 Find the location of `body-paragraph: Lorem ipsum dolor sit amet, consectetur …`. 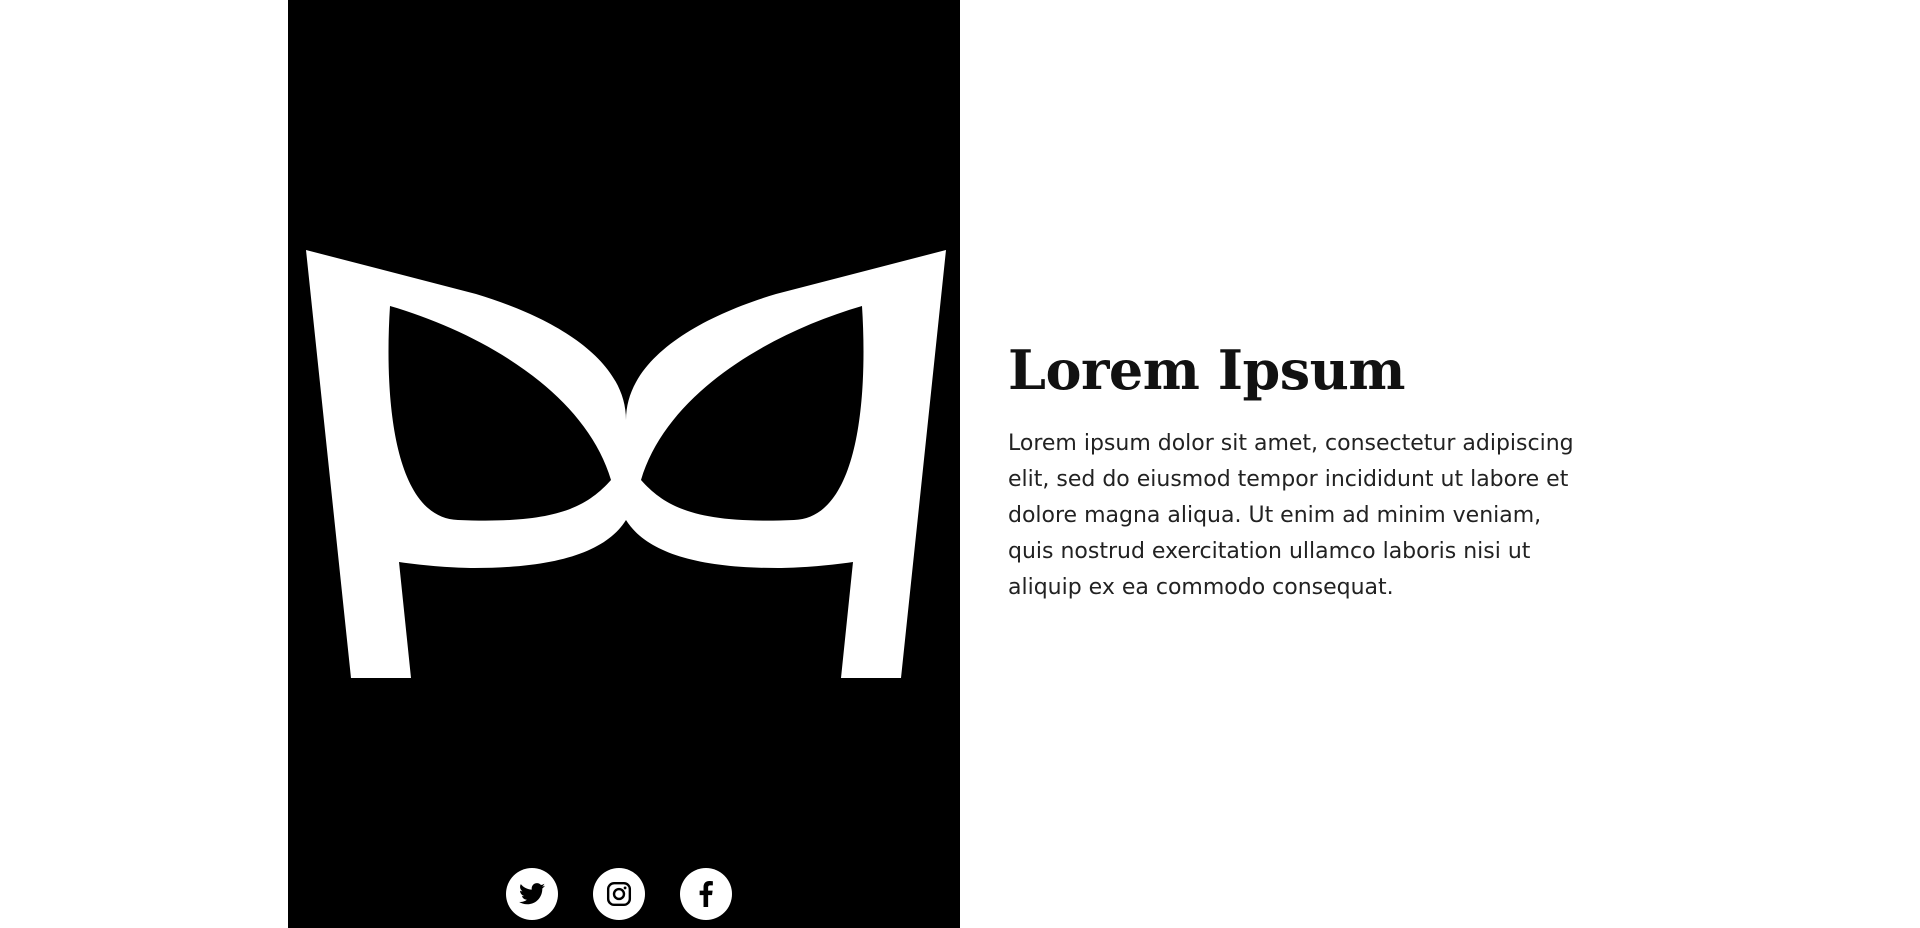

body-paragraph: Lorem ipsum dolor sit amet, consectetur … is located at coordinates (1291, 515).